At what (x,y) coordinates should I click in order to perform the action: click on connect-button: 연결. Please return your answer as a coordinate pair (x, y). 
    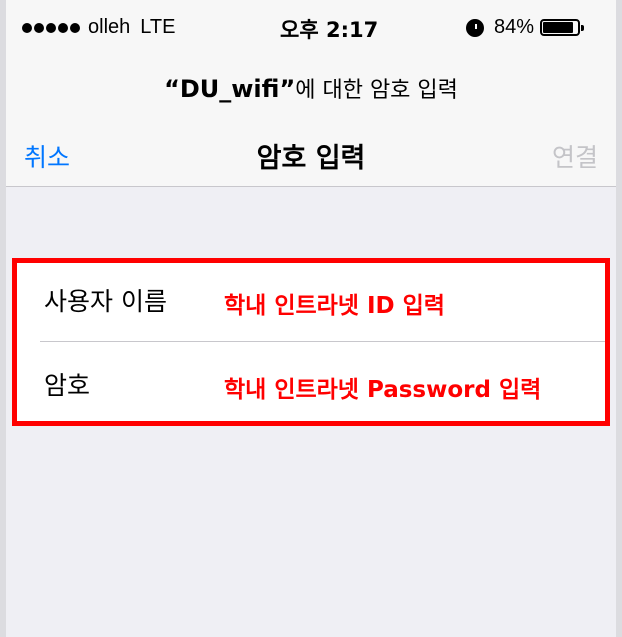
    Looking at the image, I should click on (575, 156).